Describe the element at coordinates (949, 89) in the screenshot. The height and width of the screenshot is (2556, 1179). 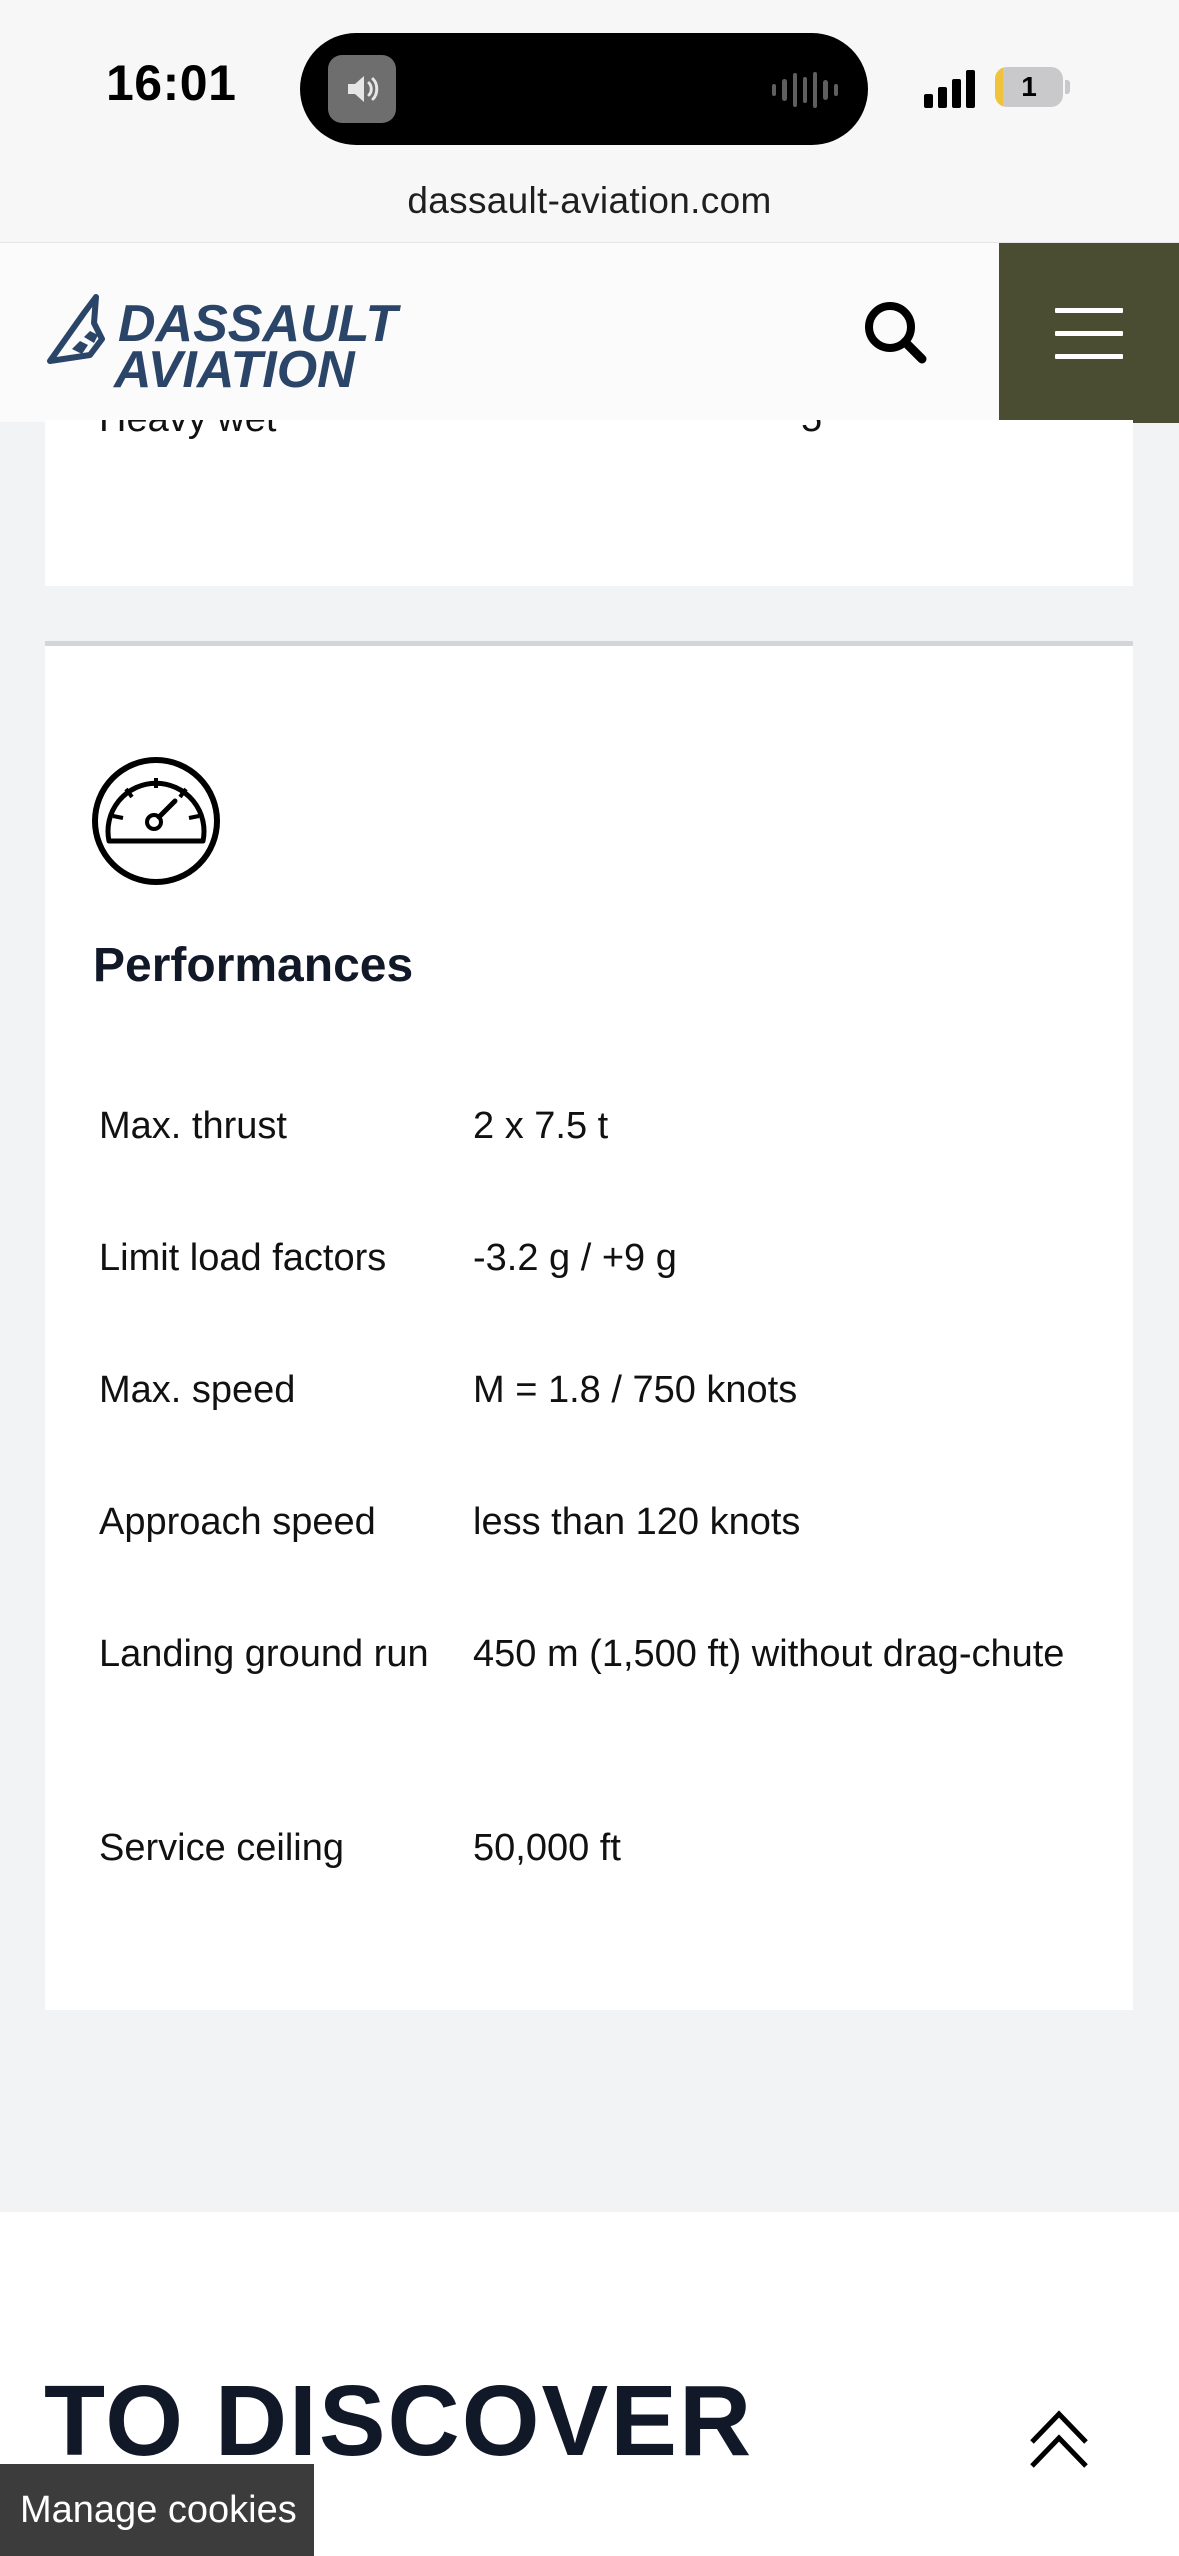
I see `cellular-signal-icon` at that location.